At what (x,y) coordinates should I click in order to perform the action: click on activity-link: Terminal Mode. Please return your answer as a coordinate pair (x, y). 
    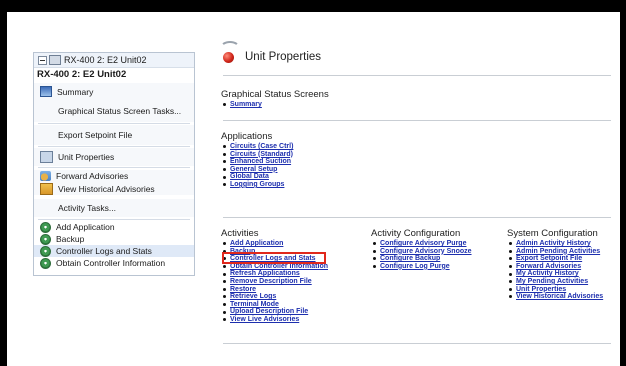
    Looking at the image, I should click on (274, 305).